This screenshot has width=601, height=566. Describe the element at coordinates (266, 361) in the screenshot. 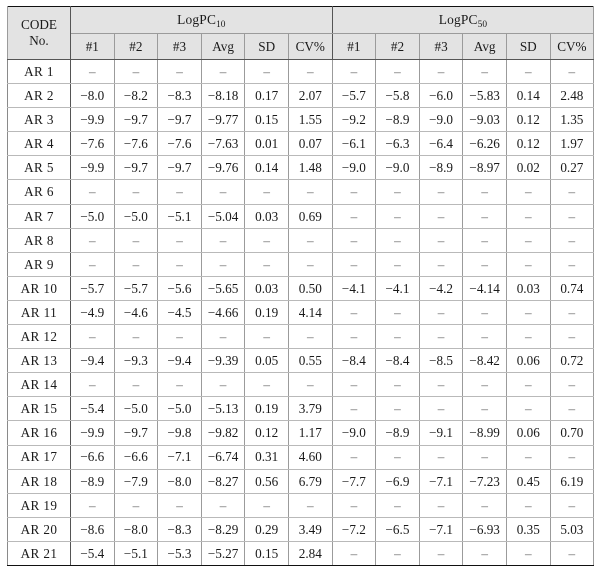

I see `cell-pc10-sd: 0.05` at that location.